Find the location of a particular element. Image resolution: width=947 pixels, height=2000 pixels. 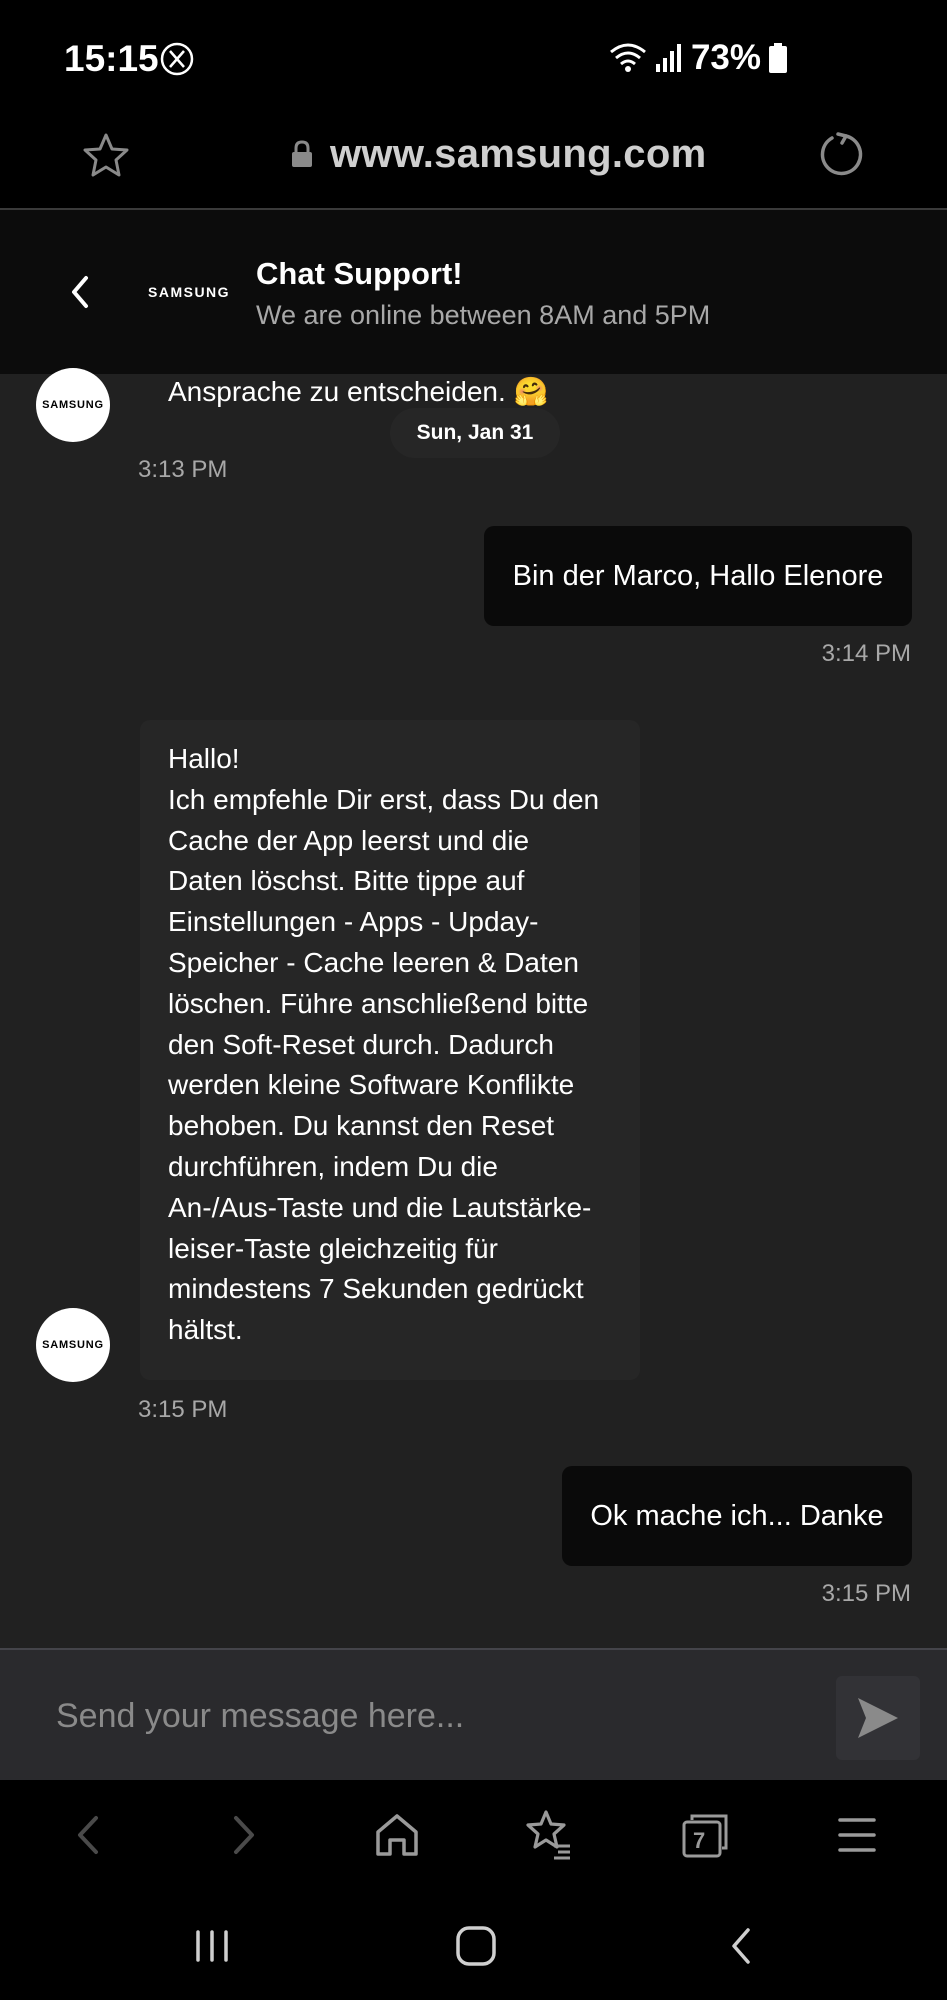

nav-back-icon is located at coordinates (742, 1946).